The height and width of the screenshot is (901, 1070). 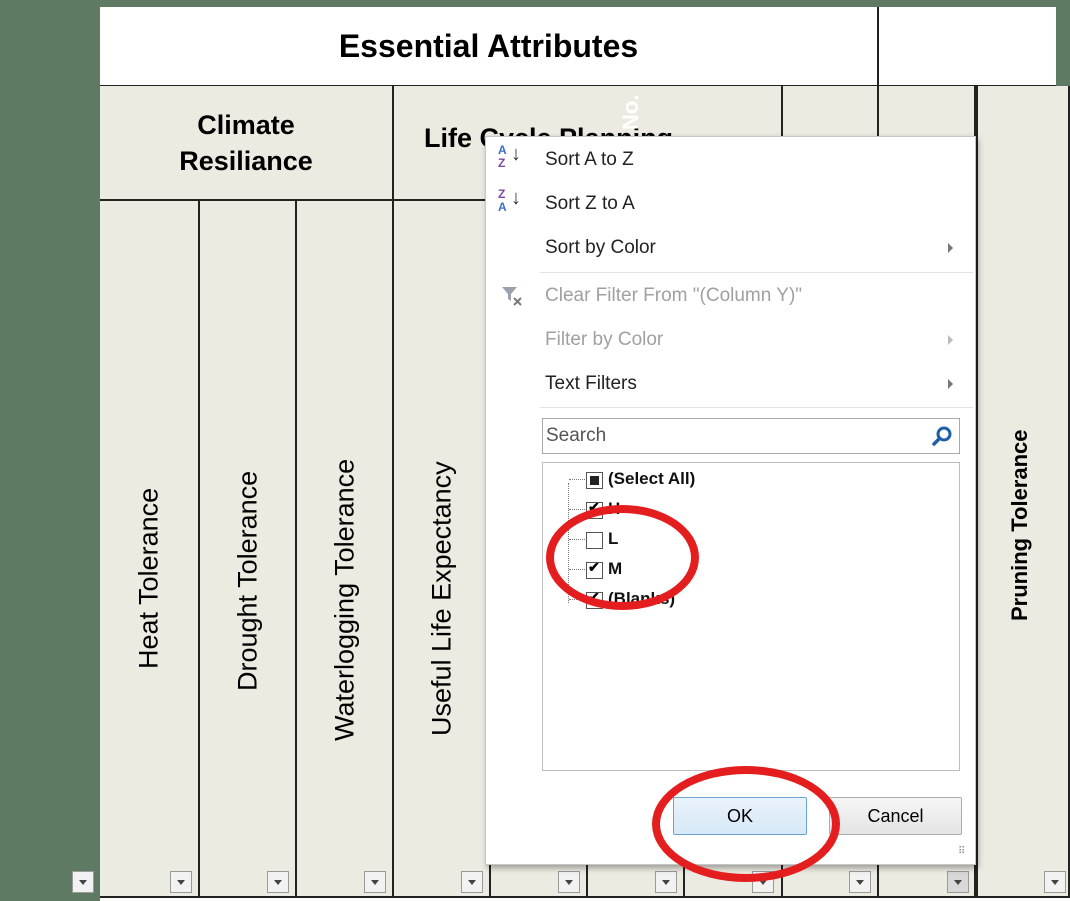 What do you see at coordinates (489, 46) in the screenshot?
I see `header-title-cell: Essential Attributes` at bounding box center [489, 46].